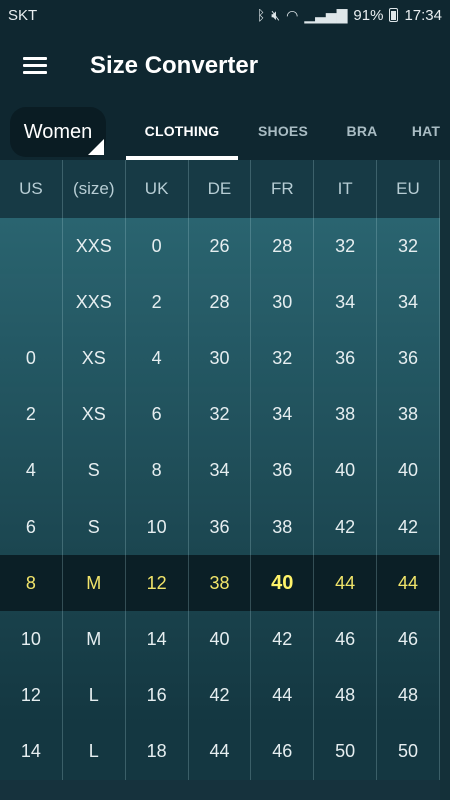 The height and width of the screenshot is (800, 450). I want to click on table-cell: 12, so click(157, 583).